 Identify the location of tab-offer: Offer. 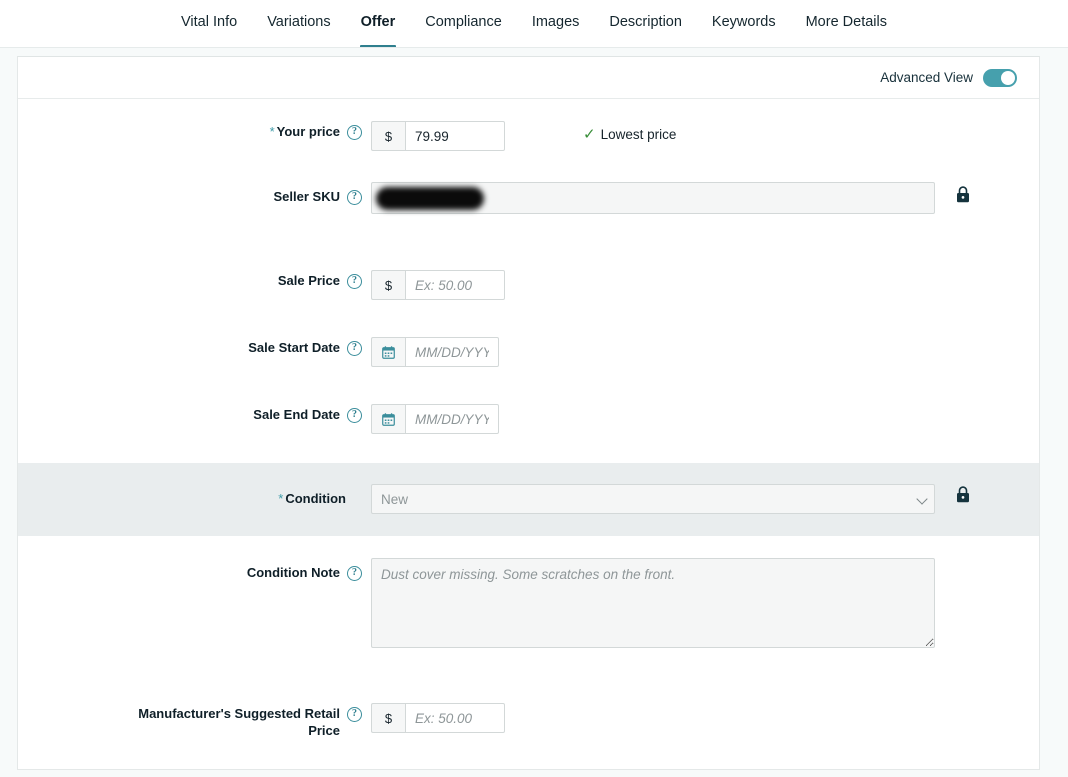
(378, 24).